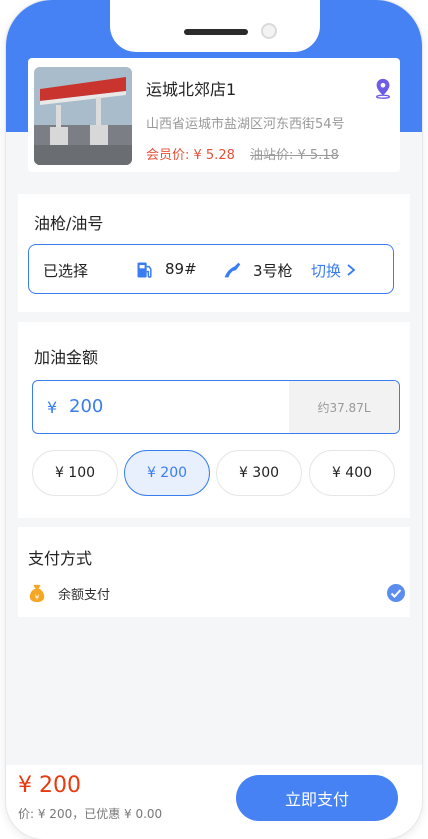 This screenshot has width=428, height=839. Describe the element at coordinates (317, 798) in the screenshot. I see `pay-now-button: 立即支付` at that location.